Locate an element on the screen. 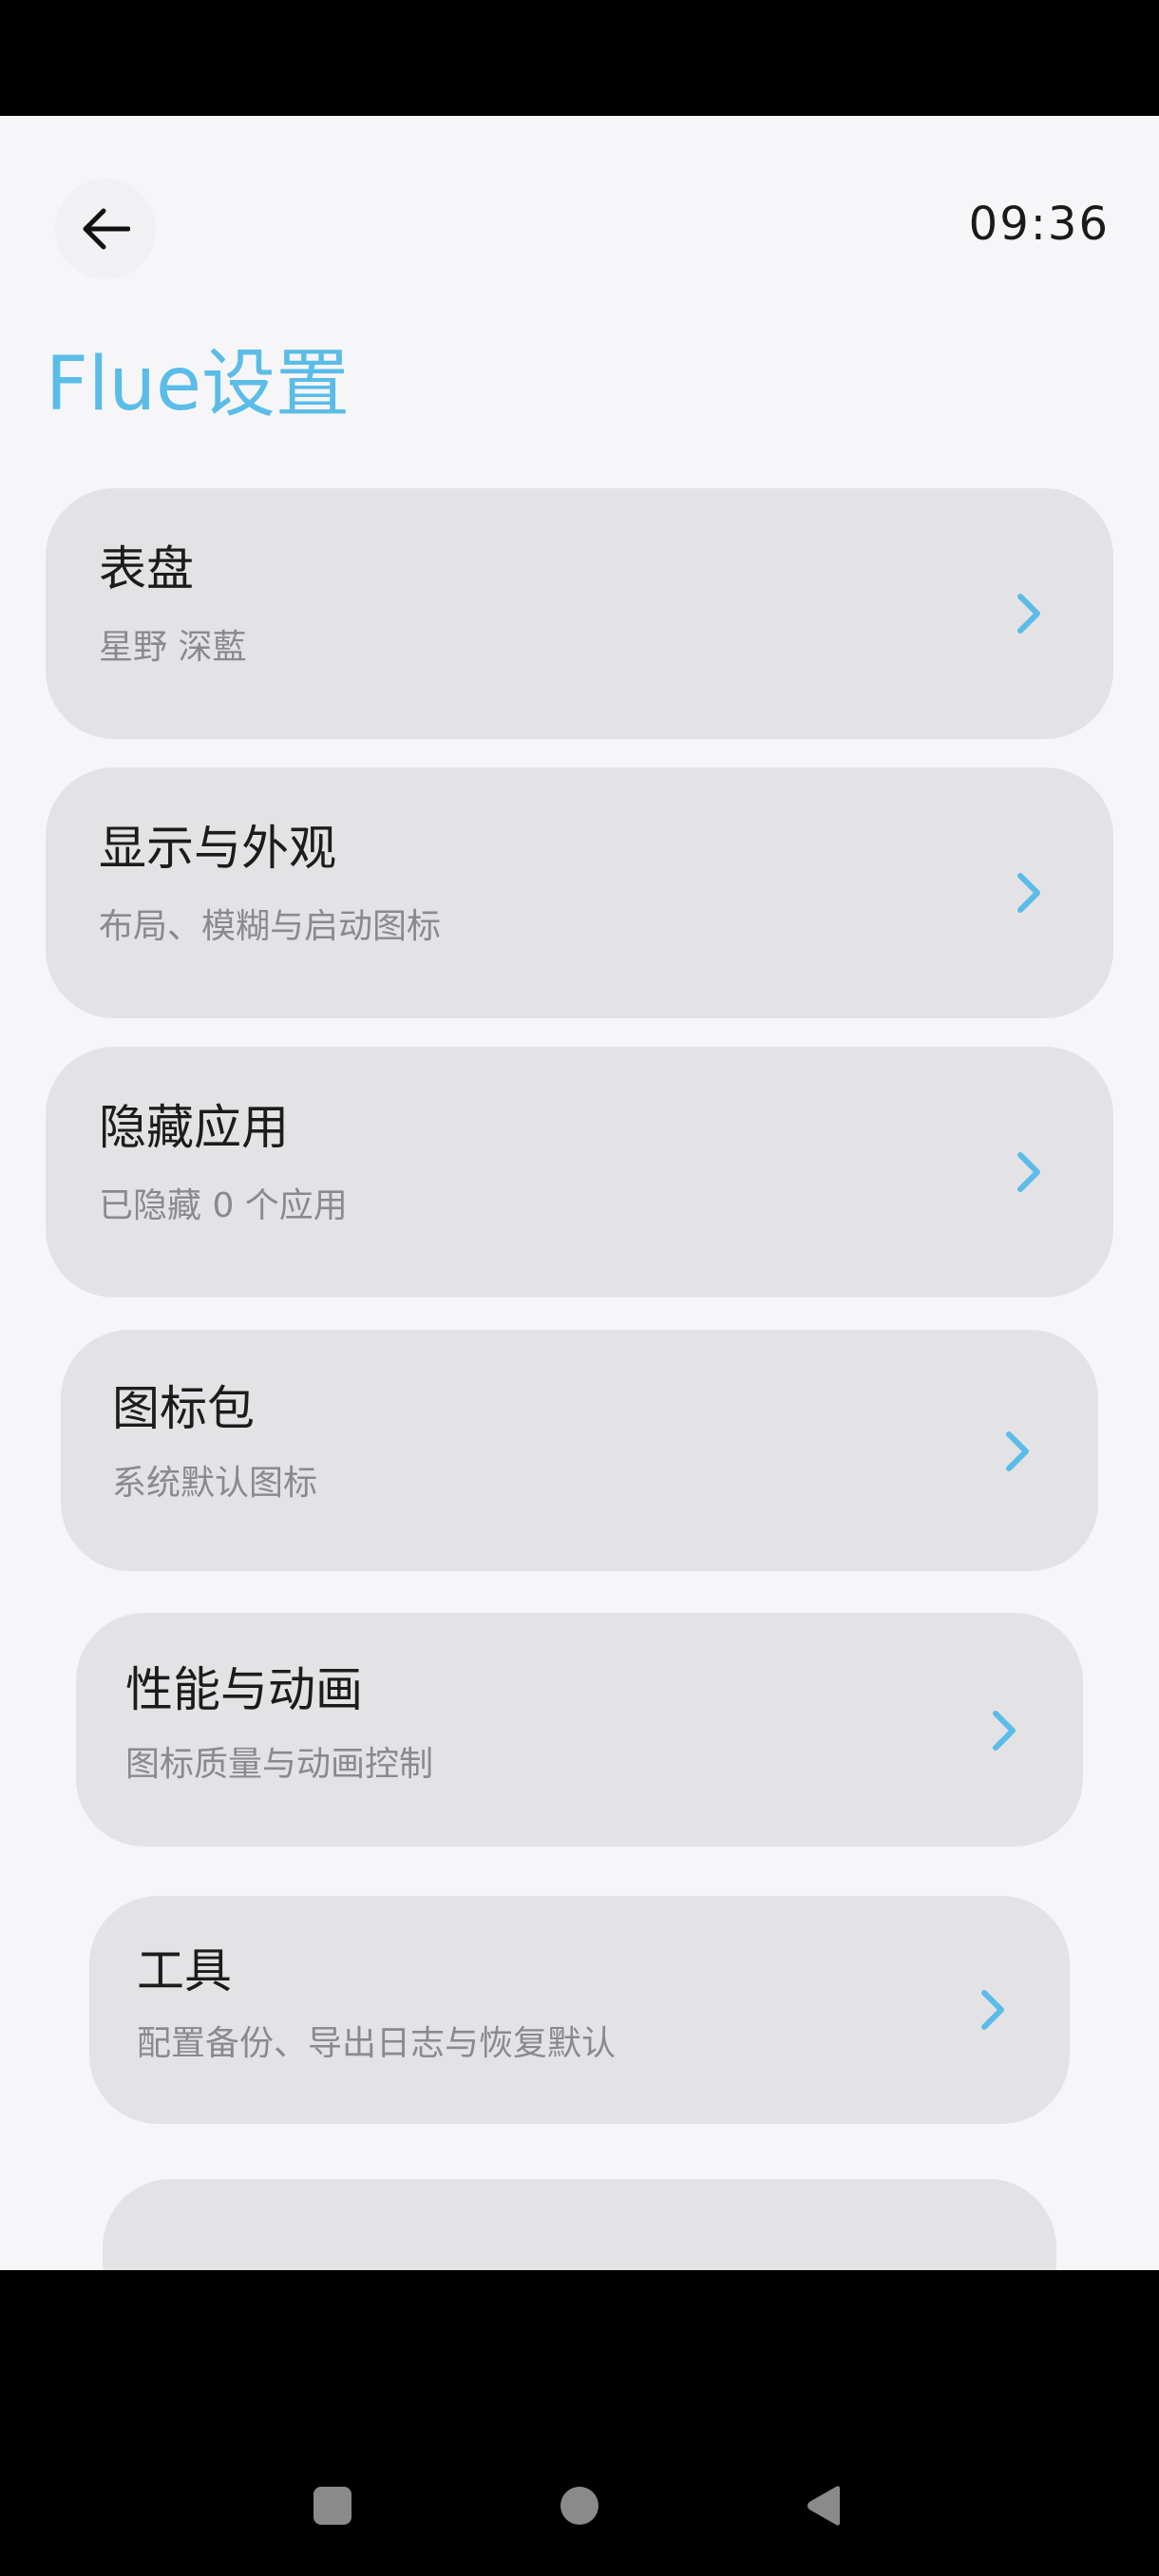  square-icon is located at coordinates (332, 2506).